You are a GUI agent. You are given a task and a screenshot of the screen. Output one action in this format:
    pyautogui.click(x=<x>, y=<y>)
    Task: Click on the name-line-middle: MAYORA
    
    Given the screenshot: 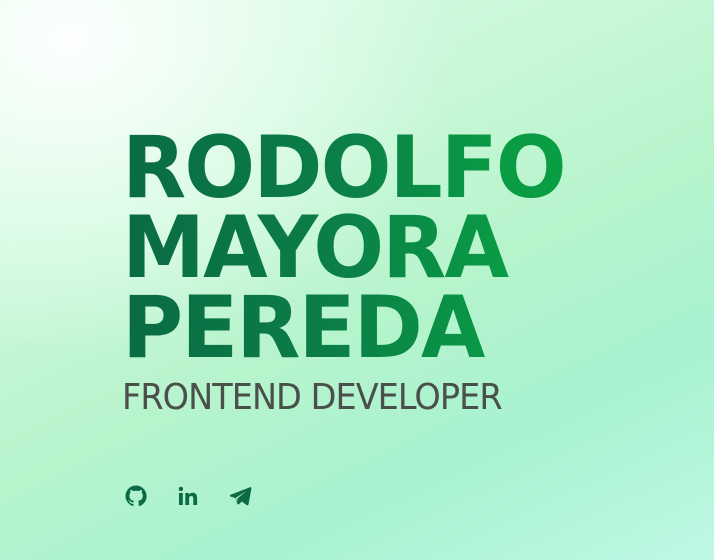 What is the action you would take?
    pyautogui.click(x=393, y=248)
    